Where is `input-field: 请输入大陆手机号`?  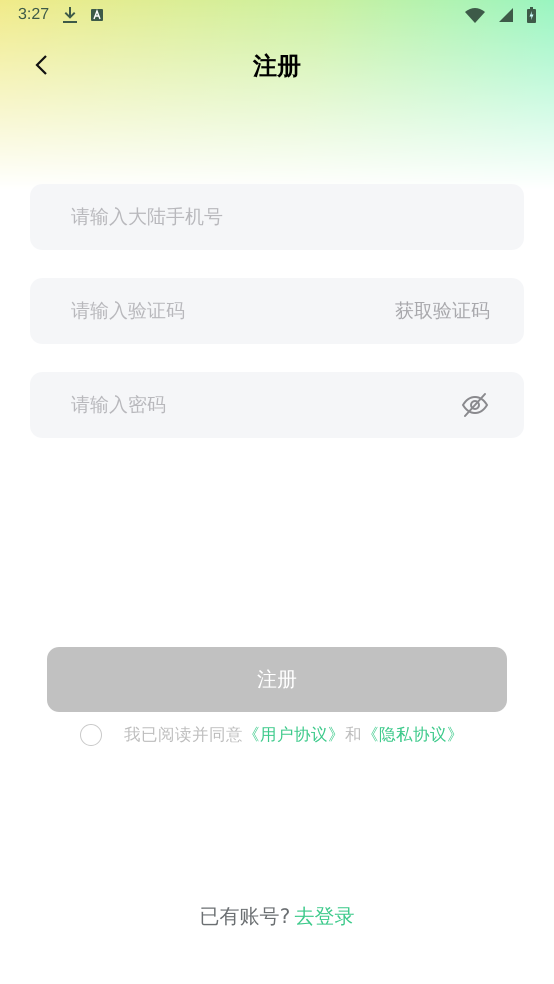
input-field: 请输入大陆手机号 is located at coordinates (277, 217).